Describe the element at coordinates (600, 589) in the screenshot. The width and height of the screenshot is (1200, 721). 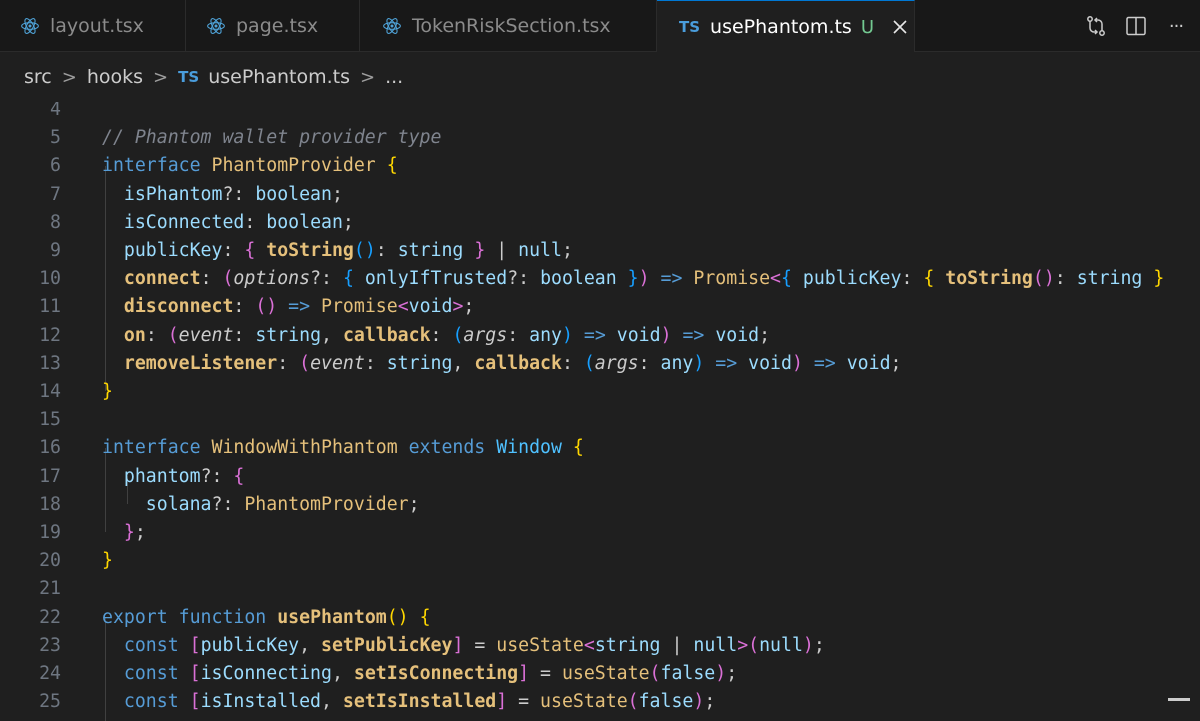
I see `code-line: 21` at that location.